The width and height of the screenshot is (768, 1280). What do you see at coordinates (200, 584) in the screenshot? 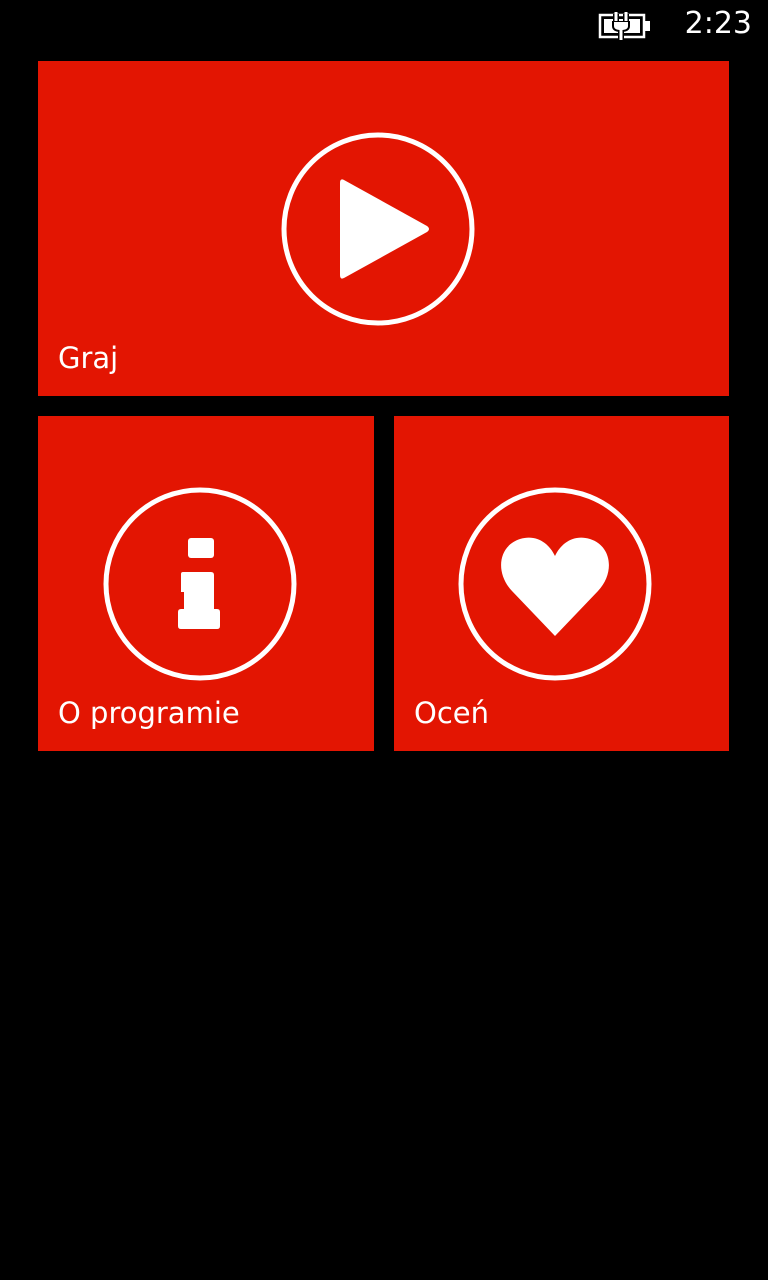
I see `info-icon` at bounding box center [200, 584].